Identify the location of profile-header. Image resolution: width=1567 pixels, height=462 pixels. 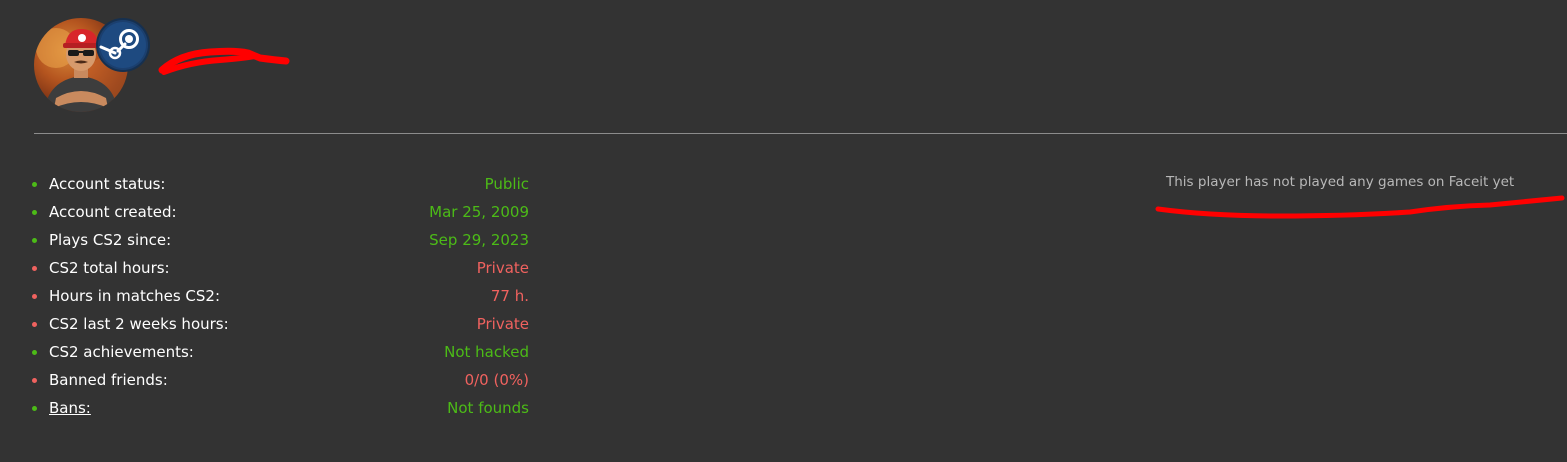
(92, 66).